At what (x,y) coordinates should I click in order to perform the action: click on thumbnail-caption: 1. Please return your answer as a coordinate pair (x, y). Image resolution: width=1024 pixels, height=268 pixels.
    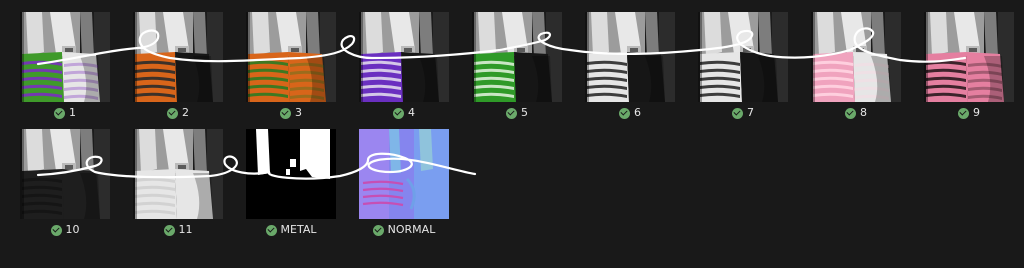
    Looking at the image, I should click on (65, 113).